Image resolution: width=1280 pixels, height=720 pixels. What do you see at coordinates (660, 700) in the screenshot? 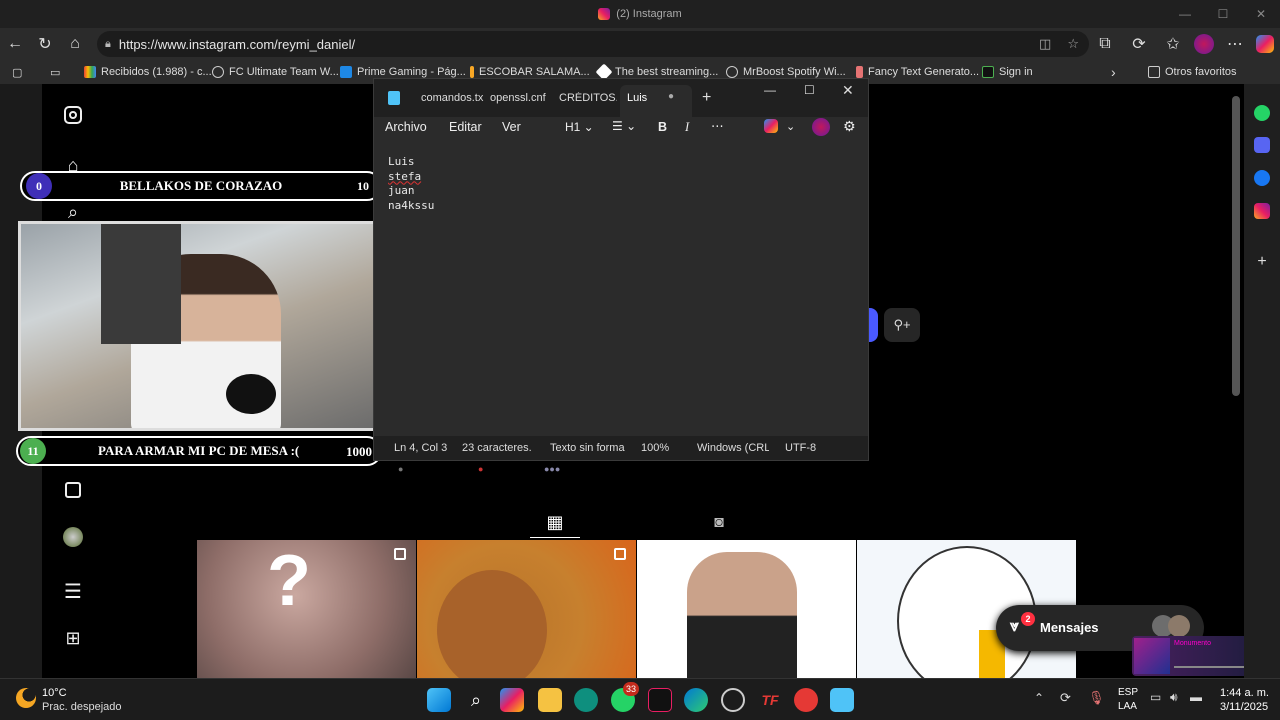
I see `tiktok-icon` at bounding box center [660, 700].